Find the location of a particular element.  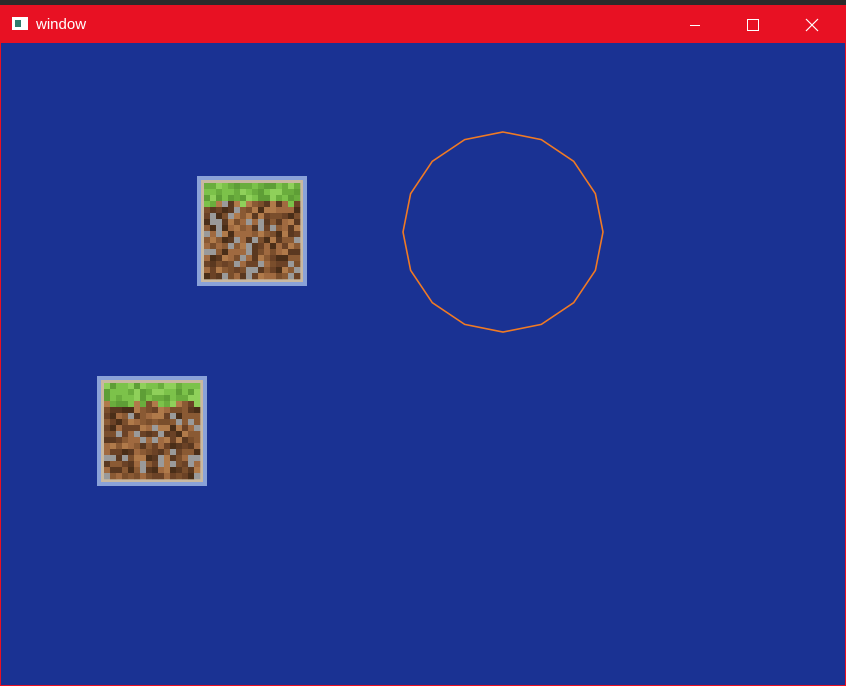

circle-outline is located at coordinates (503, 232).